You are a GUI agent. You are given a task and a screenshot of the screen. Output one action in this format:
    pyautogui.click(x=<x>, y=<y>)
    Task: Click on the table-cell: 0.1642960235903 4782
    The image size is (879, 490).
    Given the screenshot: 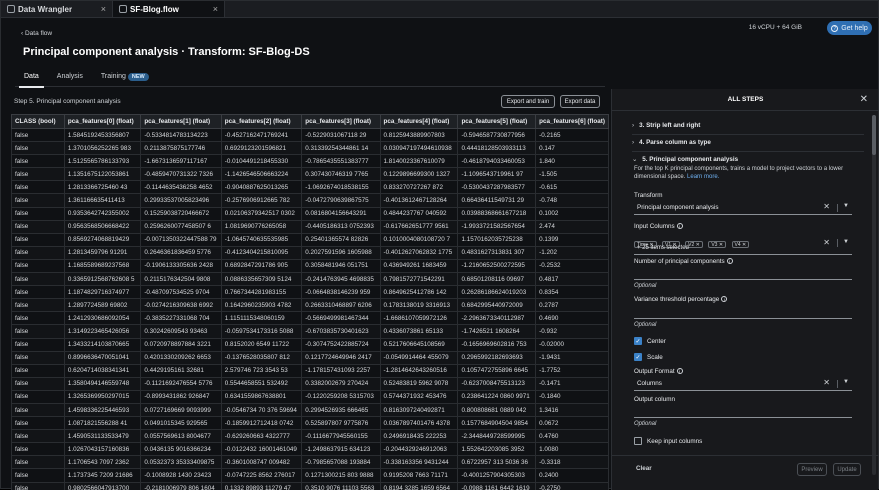 What is the action you would take?
    pyautogui.click(x=261, y=305)
    